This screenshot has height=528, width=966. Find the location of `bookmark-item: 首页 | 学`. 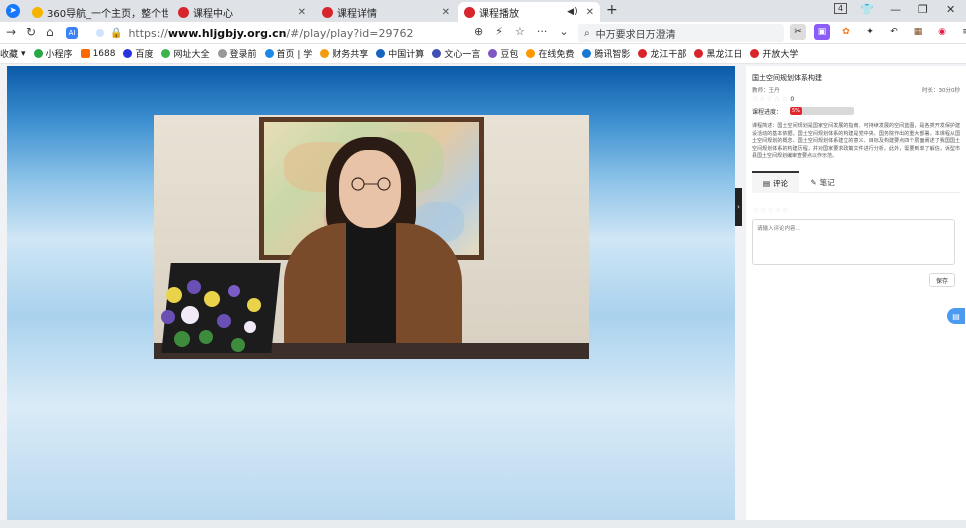

bookmark-item: 首页 | 学 is located at coordinates (288, 53).